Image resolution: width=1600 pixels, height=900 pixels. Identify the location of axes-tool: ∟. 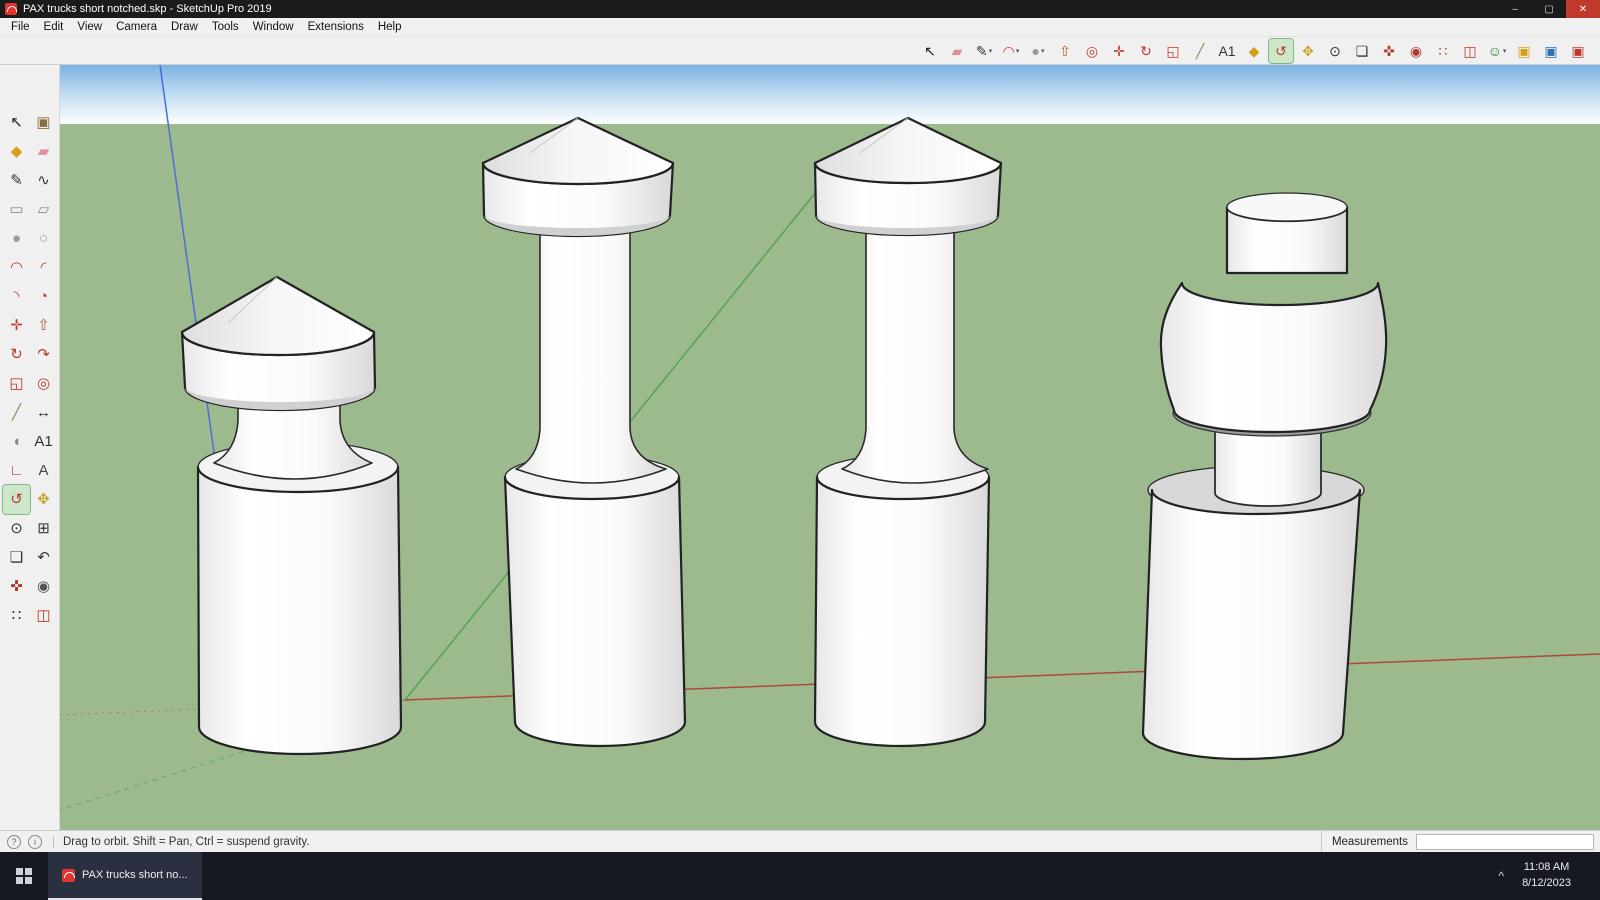
(16, 470).